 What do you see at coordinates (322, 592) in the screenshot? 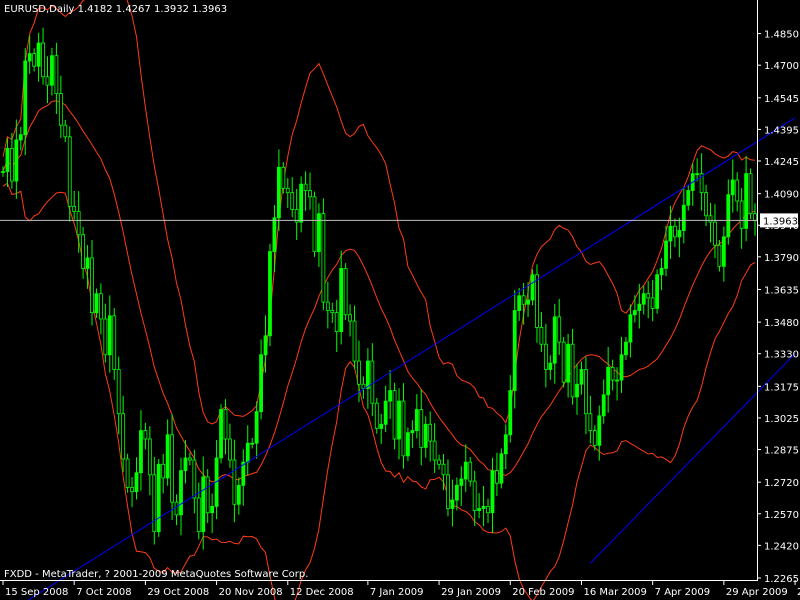
I see `time-tick-label: 12 Dec 2008` at bounding box center [322, 592].